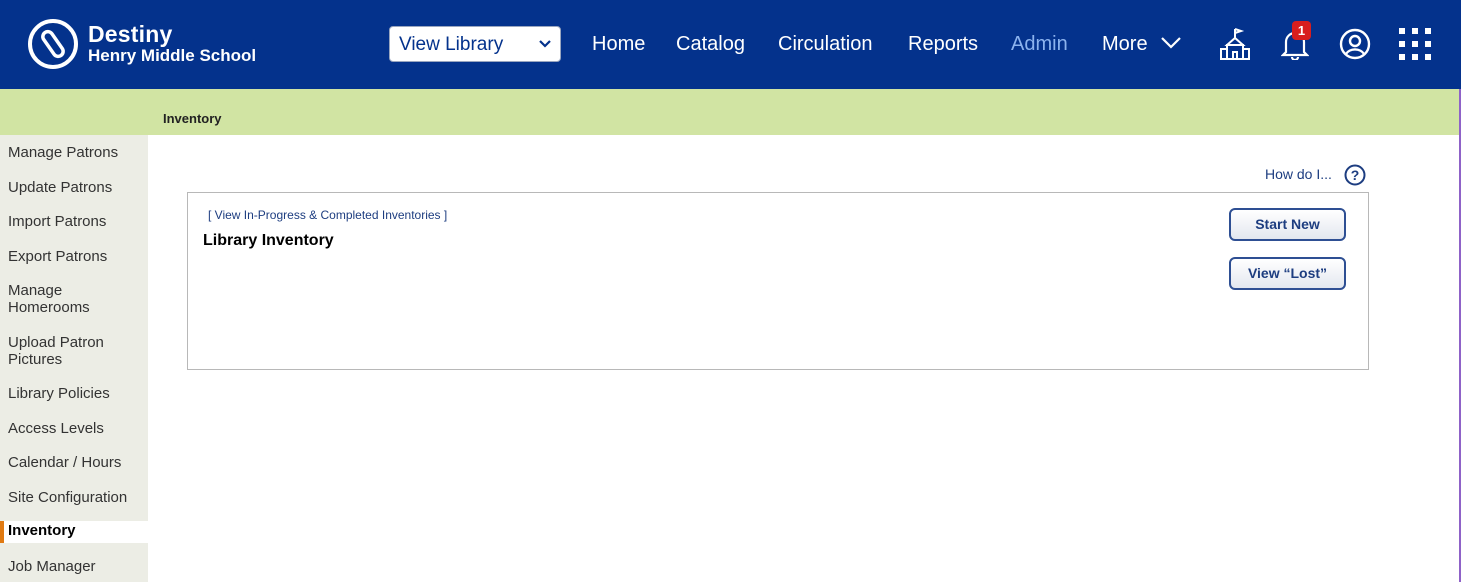 This screenshot has height=582, width=1461. What do you see at coordinates (74, 393) in the screenshot?
I see `sidebar-item-library-policies: Library Policies` at bounding box center [74, 393].